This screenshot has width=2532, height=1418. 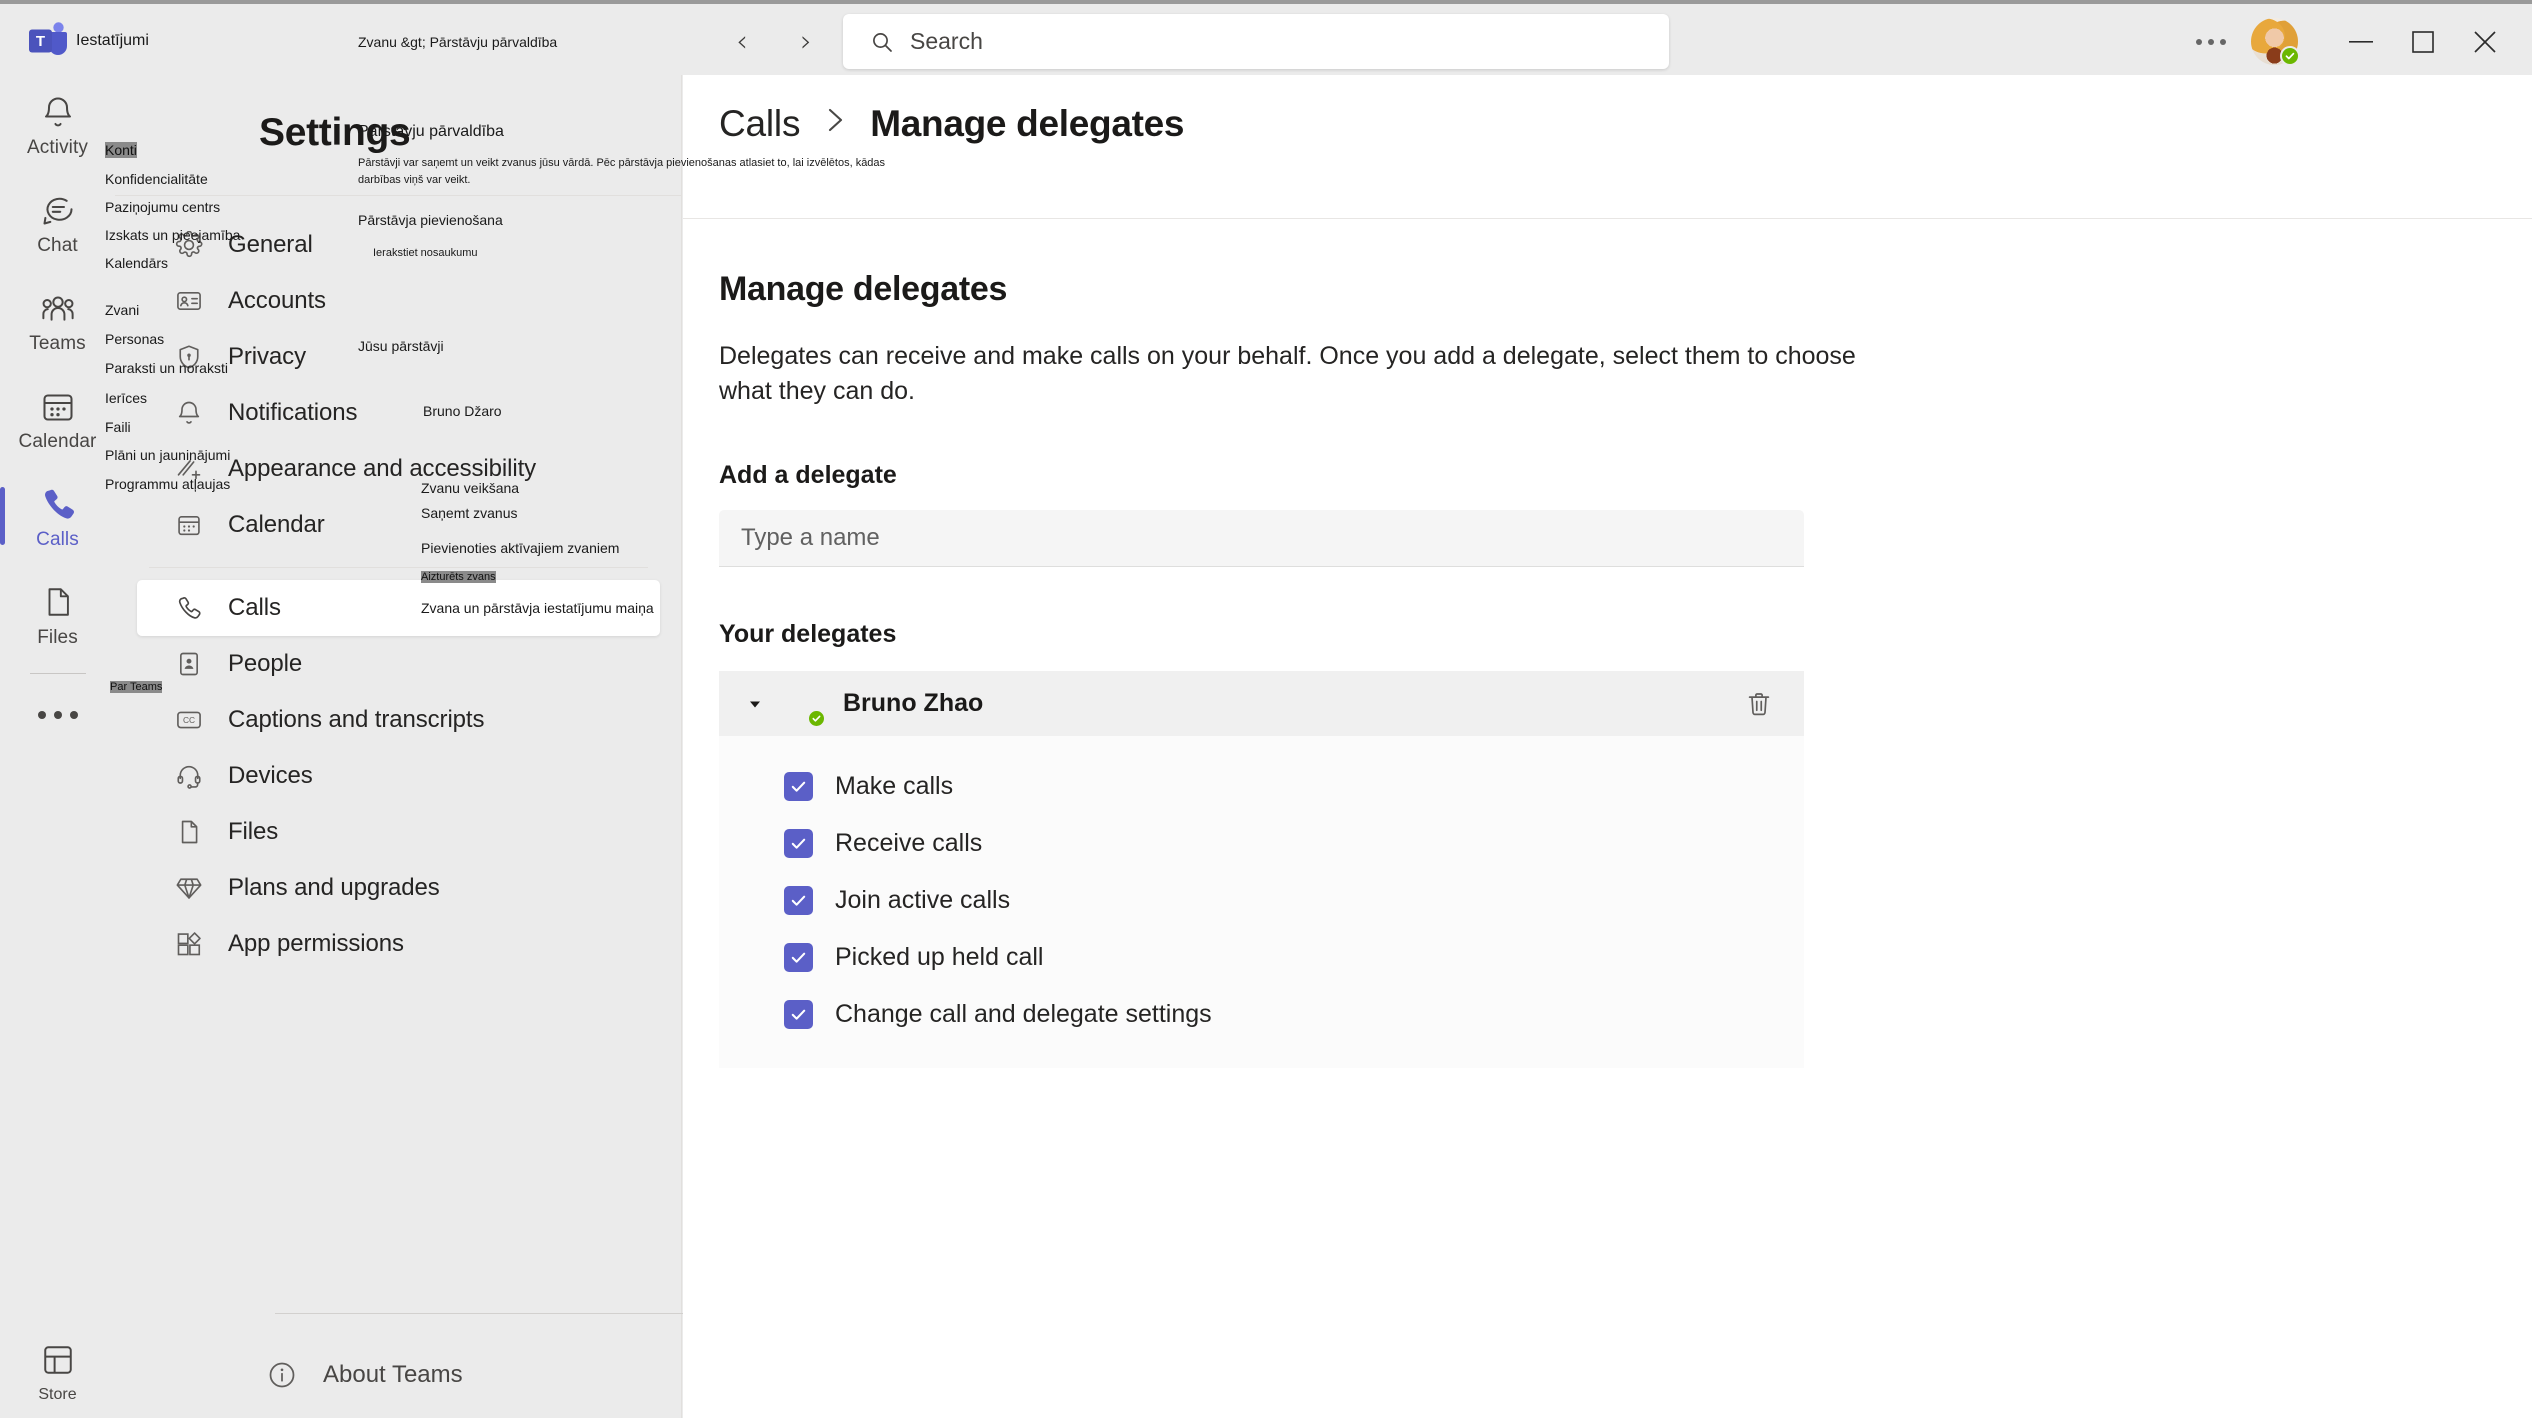 I want to click on settings-item-calls: Calls, so click(x=398, y=608).